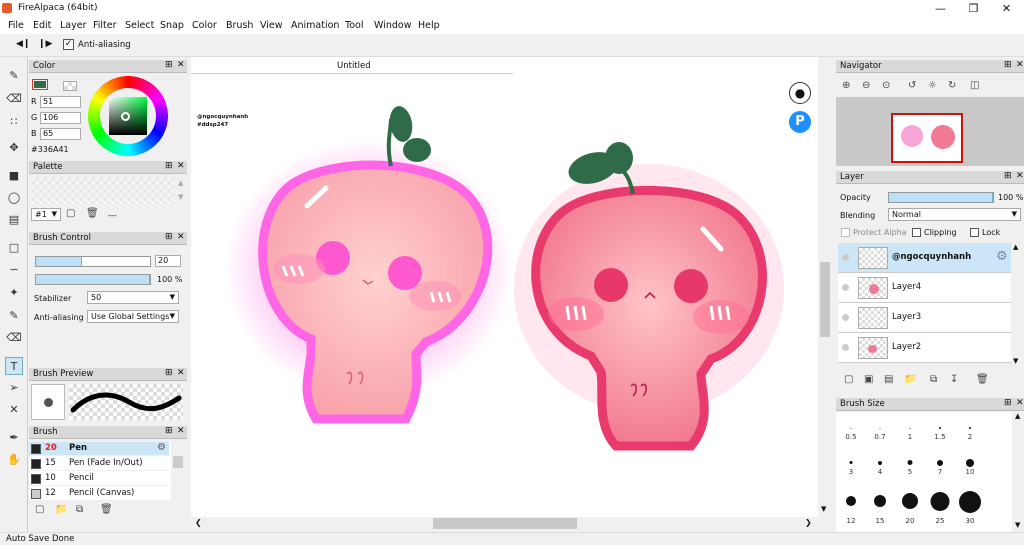  What do you see at coordinates (851, 464) in the screenshot?
I see `brush-size-cell: 3` at bounding box center [851, 464].